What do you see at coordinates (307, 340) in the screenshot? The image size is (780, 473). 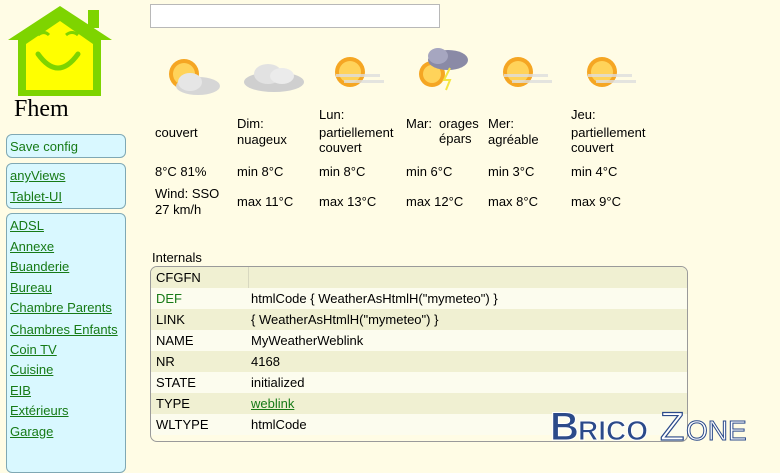 I see `internal-value: MyWeatherWeblink` at bounding box center [307, 340].